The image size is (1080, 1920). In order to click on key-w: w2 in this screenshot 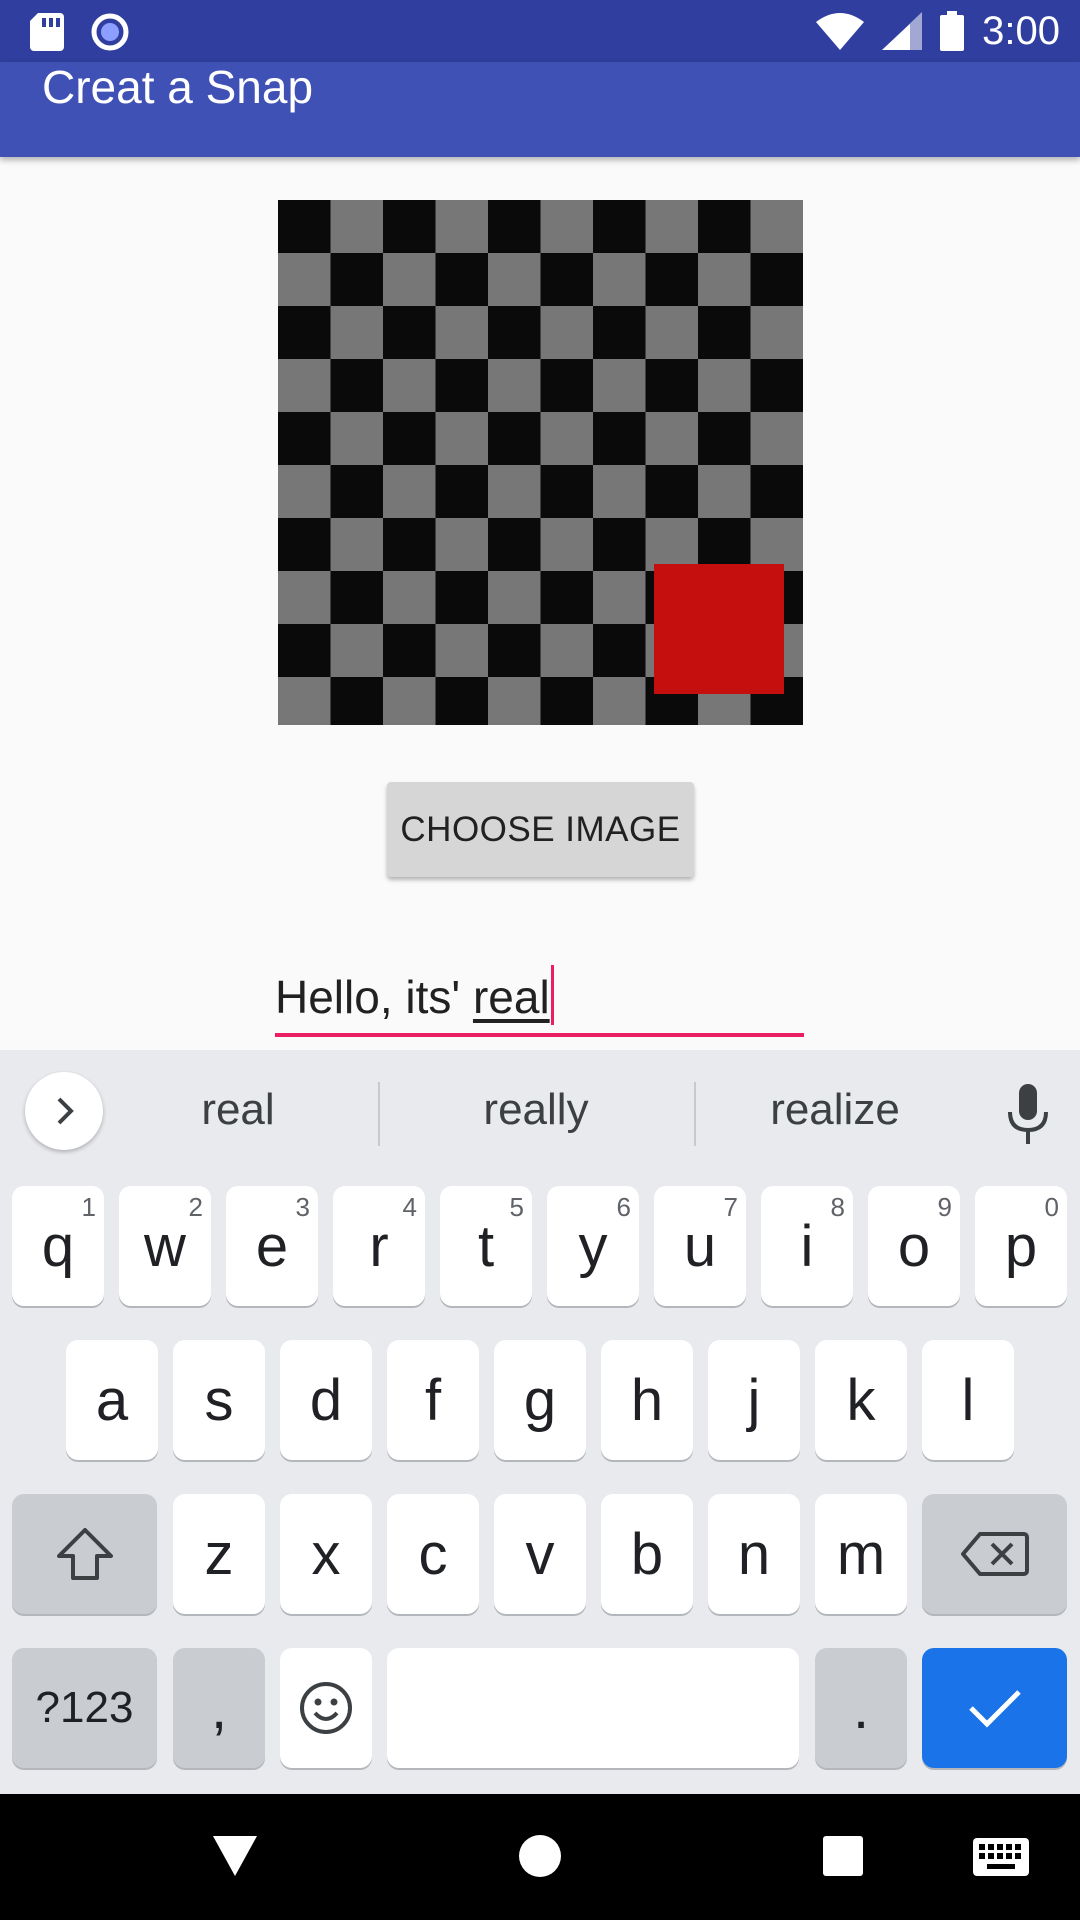, I will do `click(165, 1246)`.